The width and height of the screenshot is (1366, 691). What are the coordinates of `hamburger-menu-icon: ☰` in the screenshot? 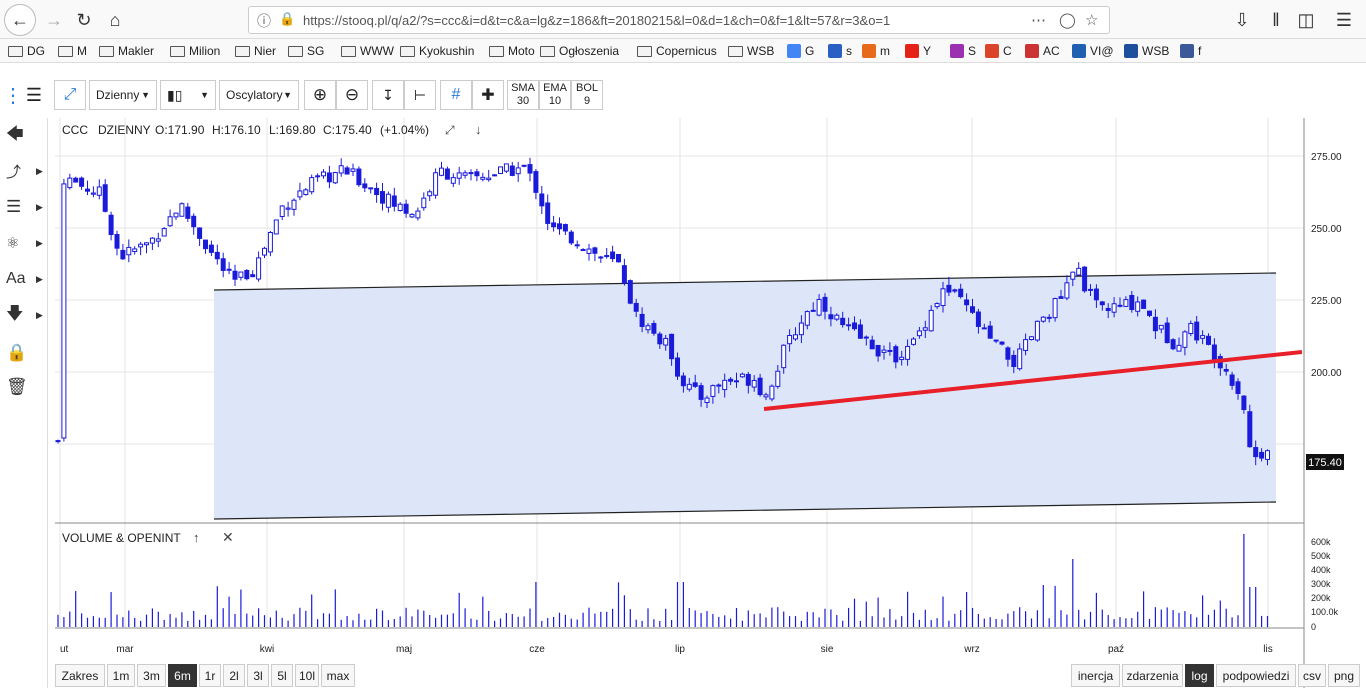 It's located at (34, 95).